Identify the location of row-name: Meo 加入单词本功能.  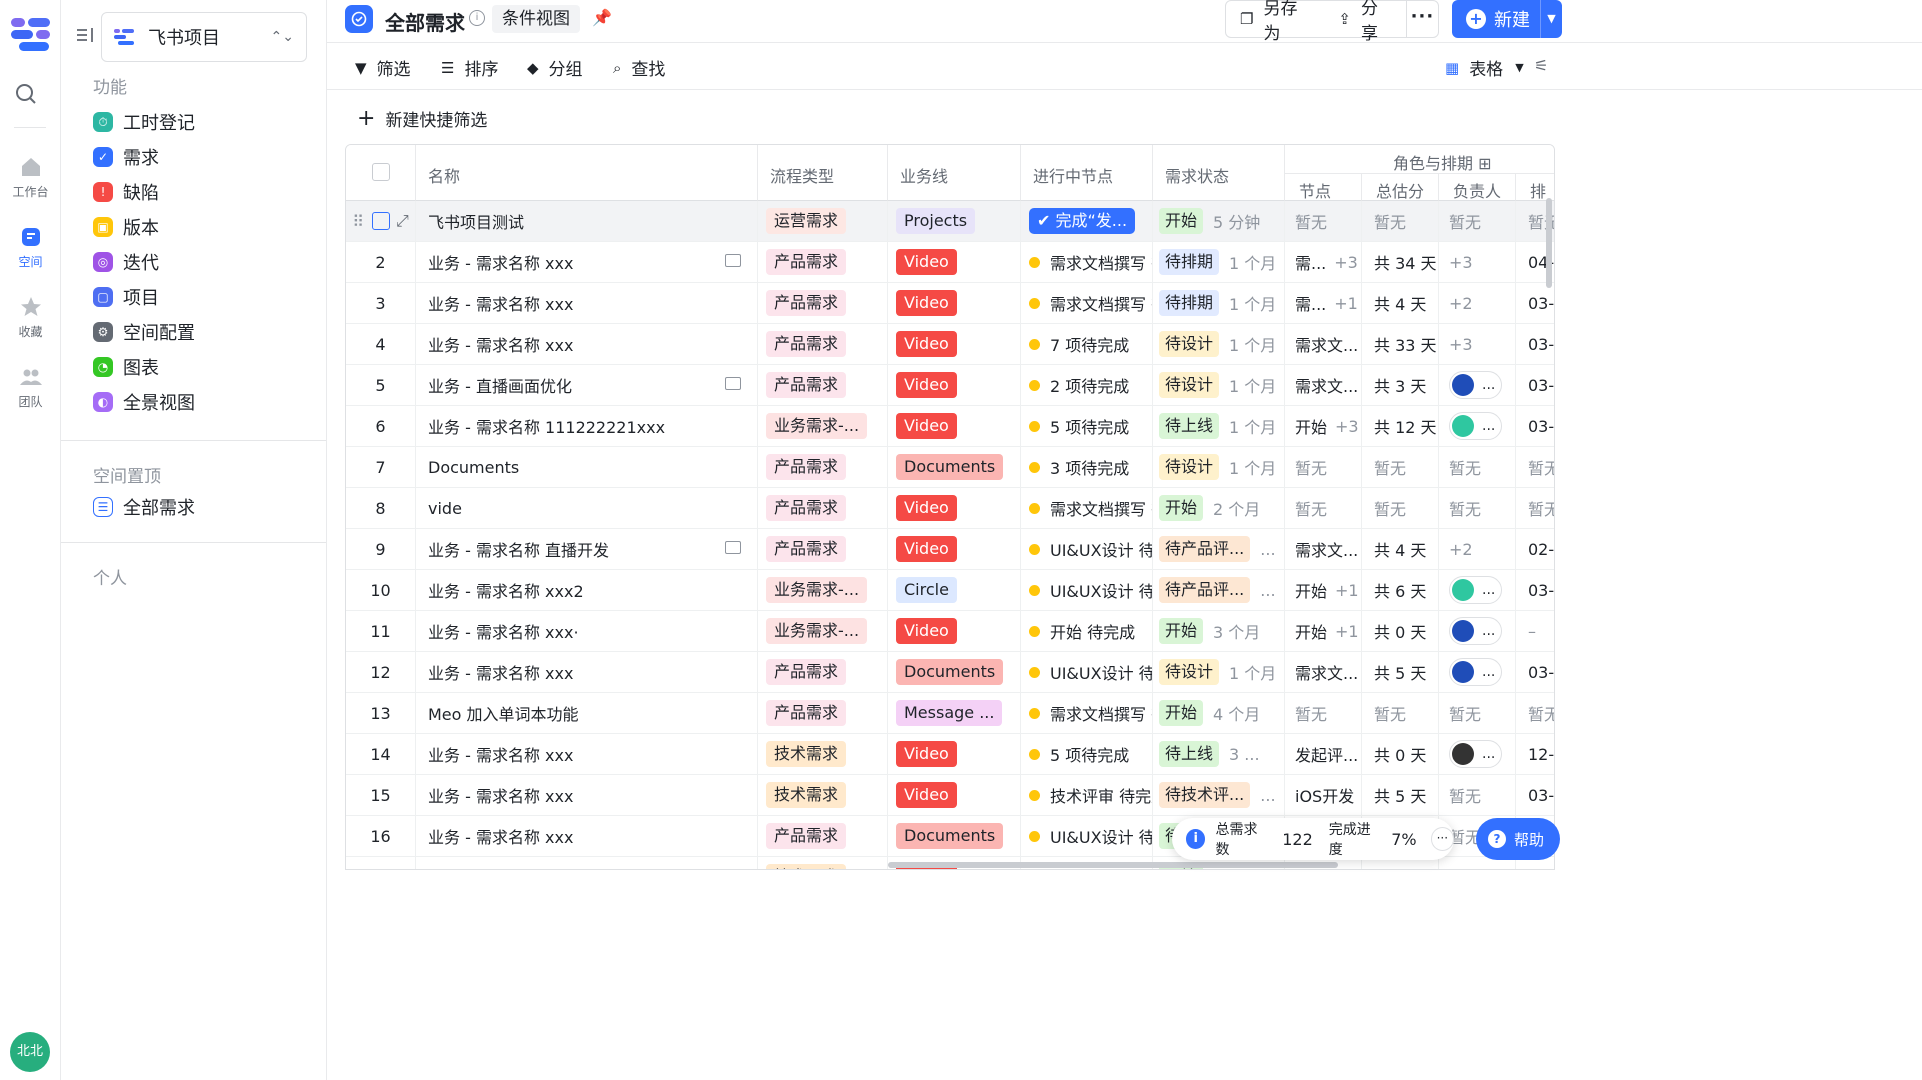
(587, 713).